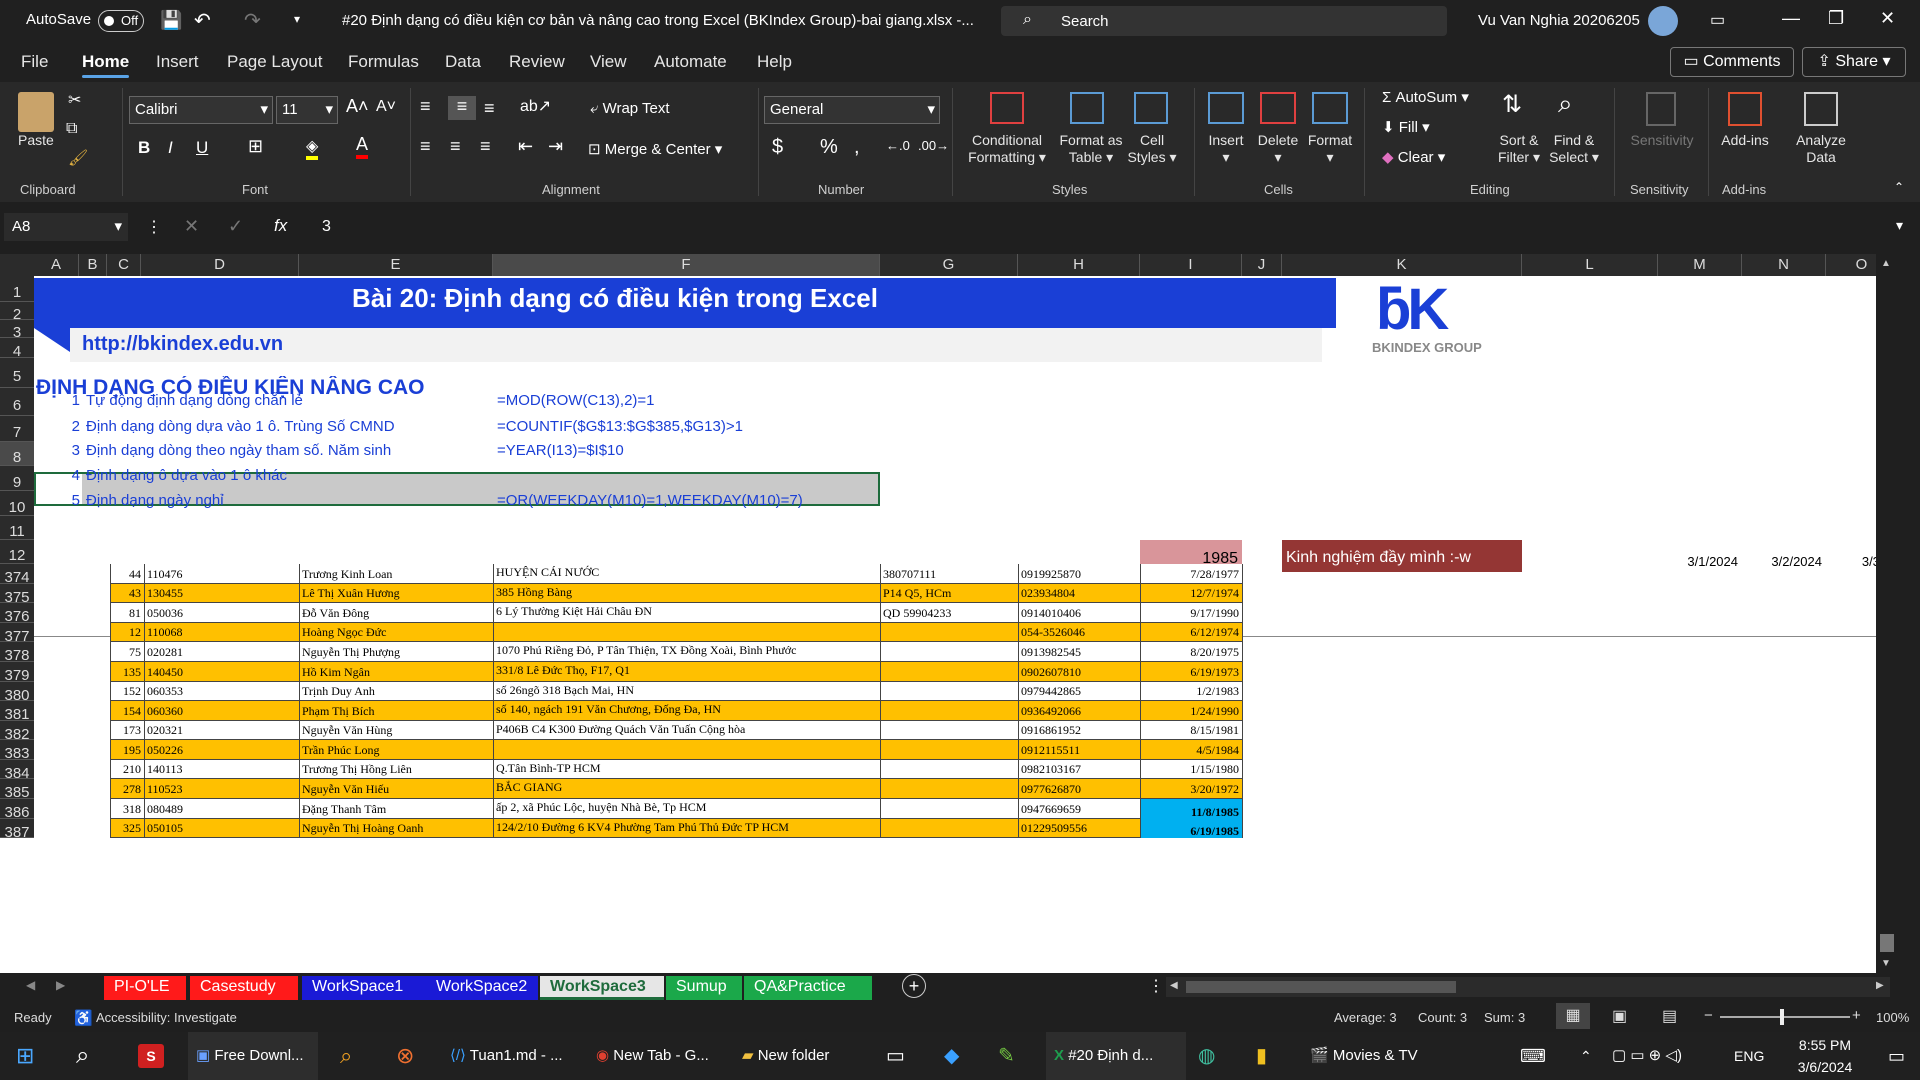 The height and width of the screenshot is (1080, 1920). I want to click on avatar, so click(1663, 21).